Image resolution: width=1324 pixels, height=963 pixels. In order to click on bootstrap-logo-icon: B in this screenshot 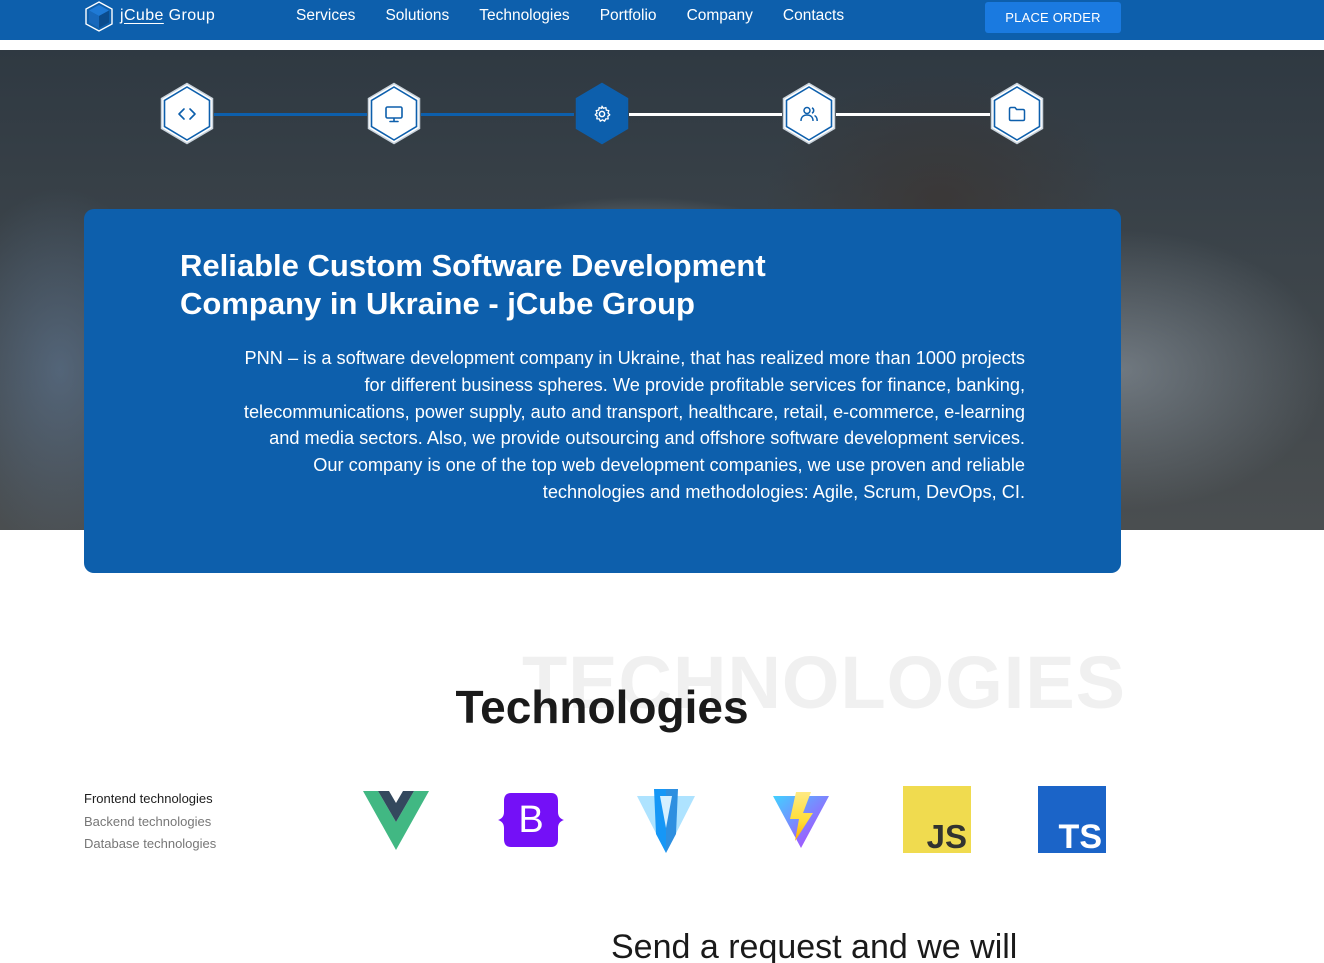, I will do `click(531, 820)`.